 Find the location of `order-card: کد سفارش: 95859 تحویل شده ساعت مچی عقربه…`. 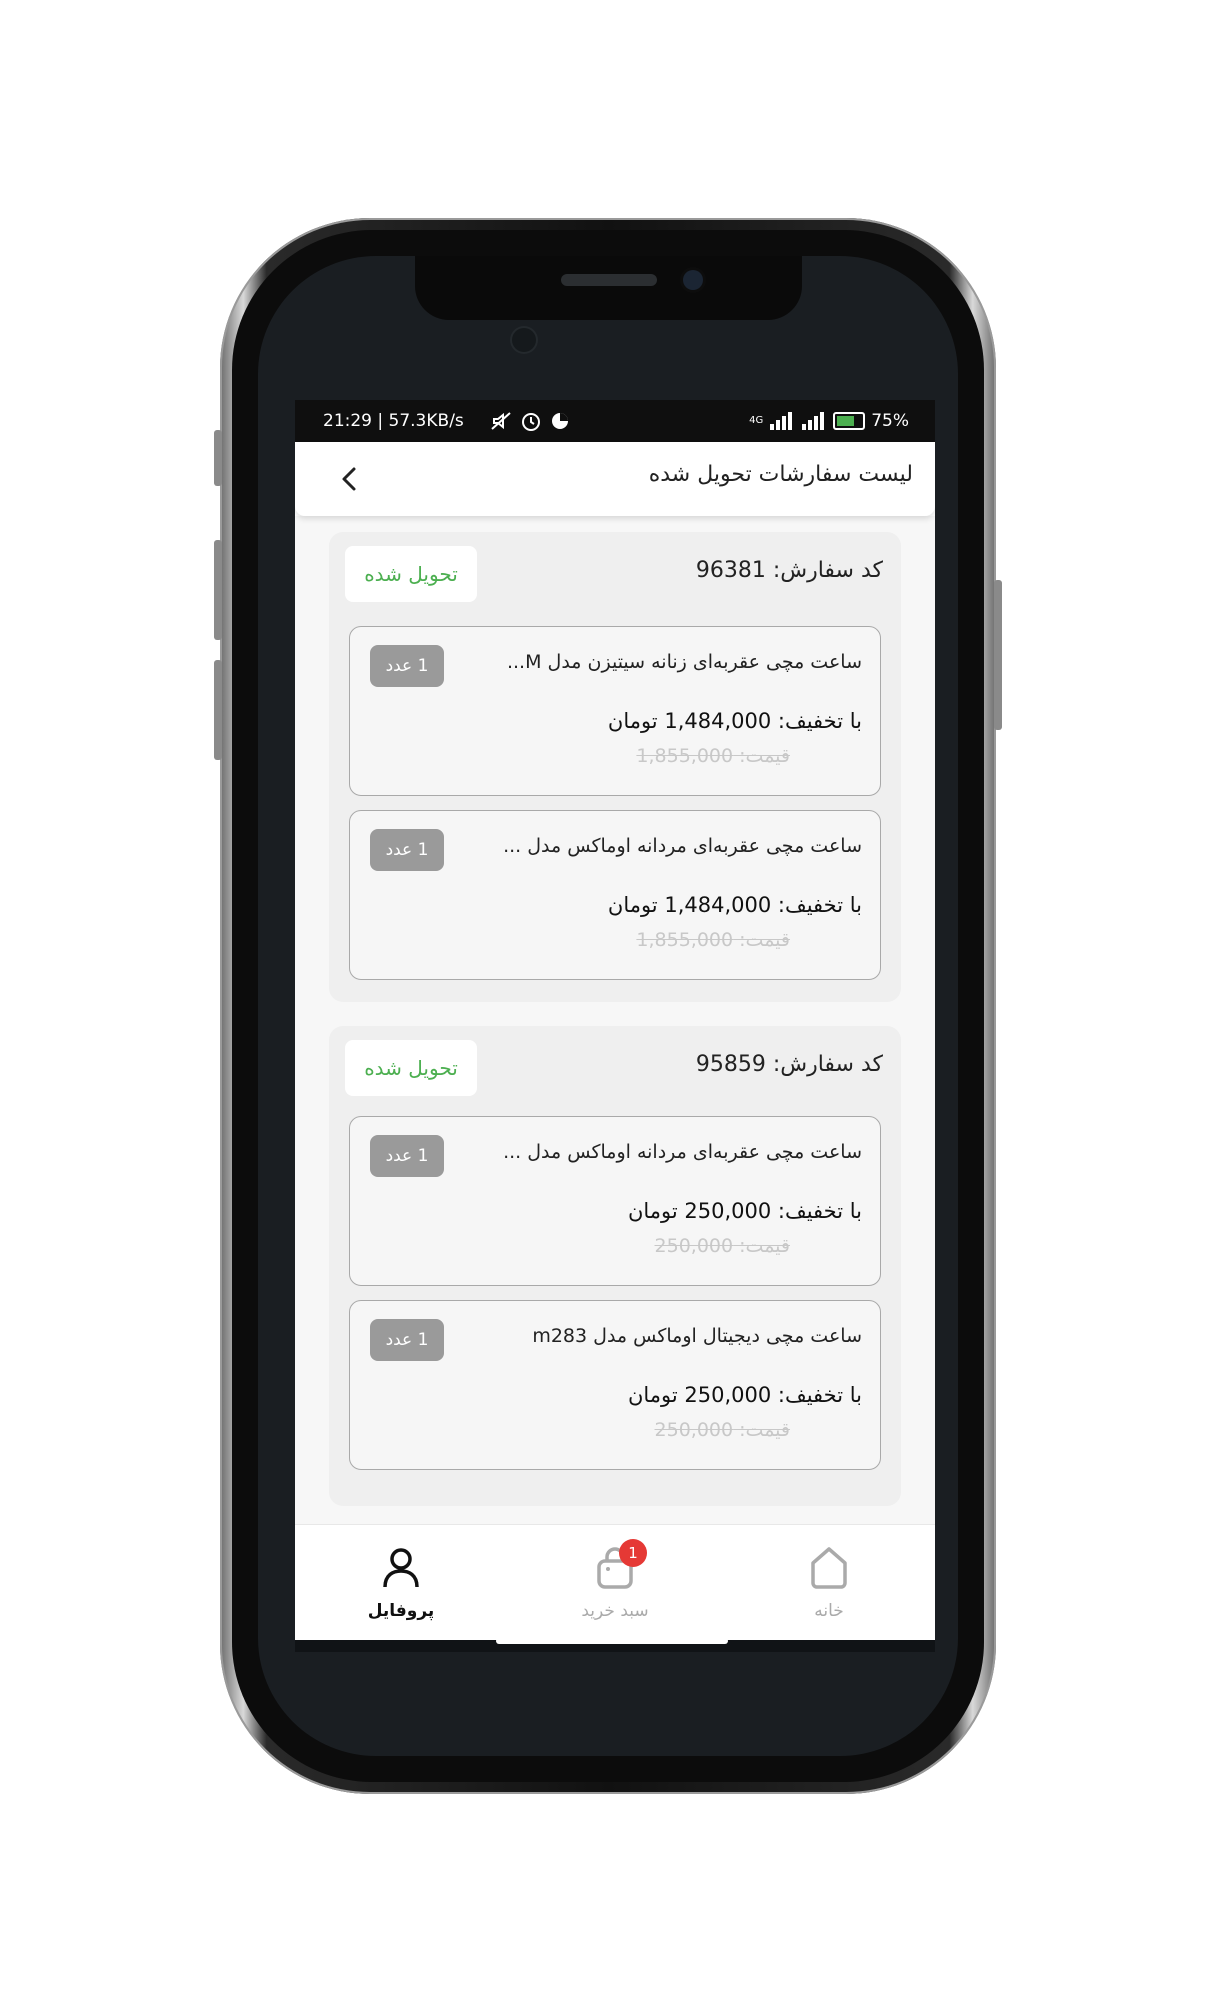

order-card: کد سفارش: 95859 تحویل شده ساعت مچی عقربه… is located at coordinates (615, 1266).